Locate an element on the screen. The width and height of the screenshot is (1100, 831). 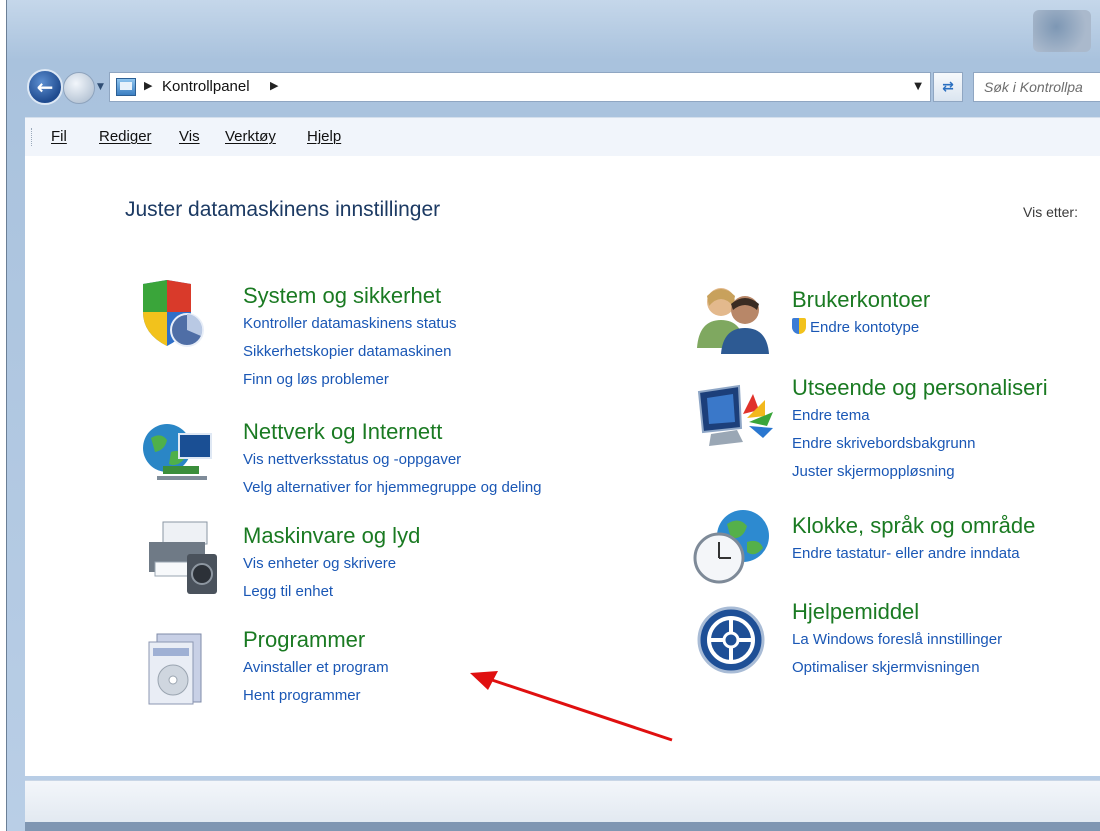
annotation-arrow-shaft is located at coordinates (582, 710).